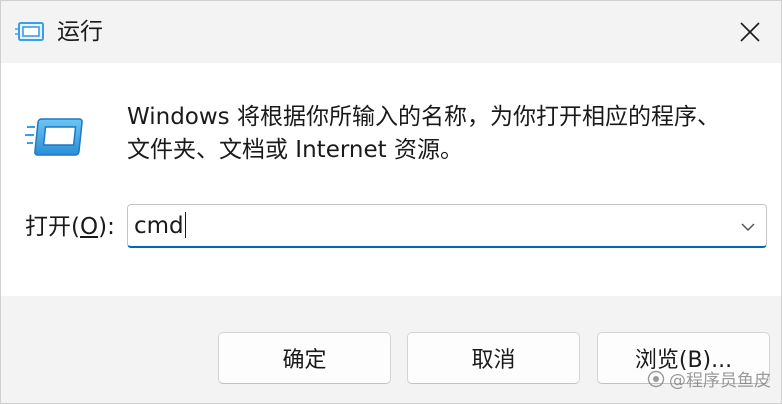  I want to click on run-dialog-icon, so click(29, 31).